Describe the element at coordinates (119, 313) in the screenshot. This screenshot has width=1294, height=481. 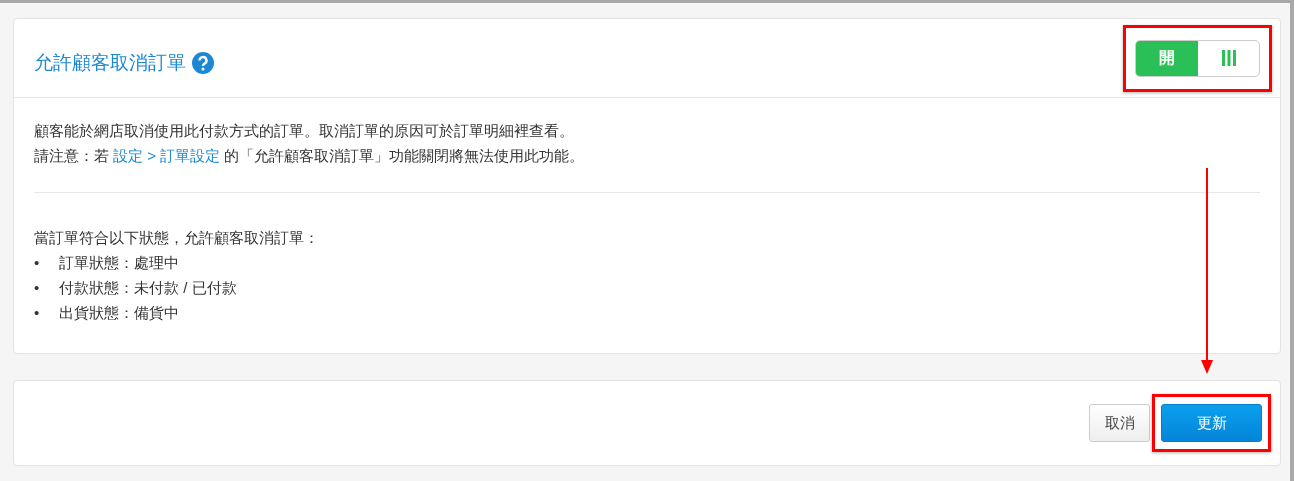
I see `condition-item: 出貨狀態：備貨中` at that location.